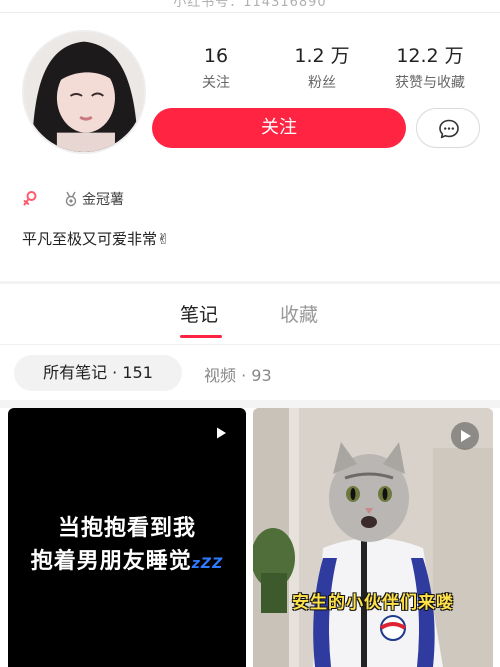 This screenshot has width=500, height=667. I want to click on profile-meta: 金冠薯, so click(73, 199).